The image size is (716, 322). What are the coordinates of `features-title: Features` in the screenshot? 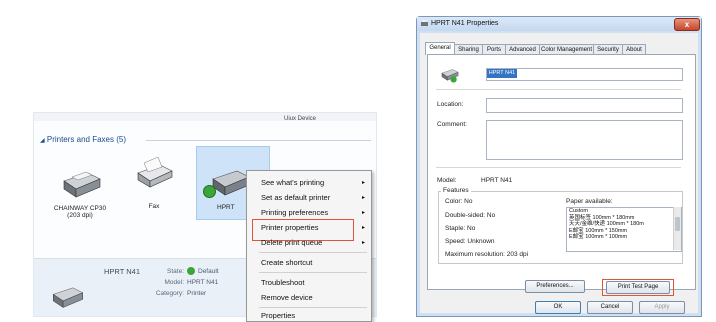 It's located at (456, 190).